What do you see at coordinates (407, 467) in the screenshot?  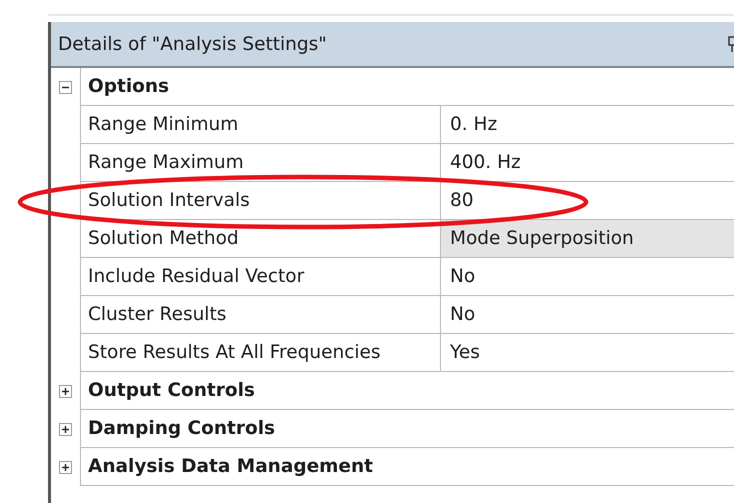 I see `group-header: Analysis Data Management` at bounding box center [407, 467].